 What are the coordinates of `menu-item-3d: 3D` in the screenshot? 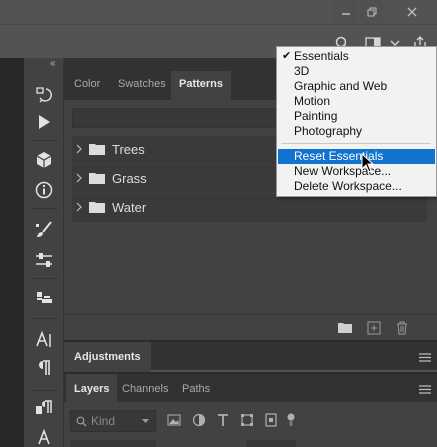 It's located at (356, 71).